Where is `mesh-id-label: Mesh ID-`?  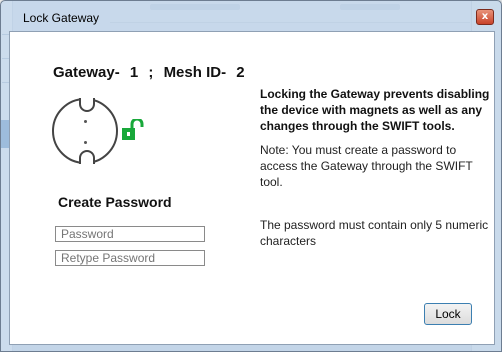
mesh-id-label: Mesh ID- is located at coordinates (195, 72).